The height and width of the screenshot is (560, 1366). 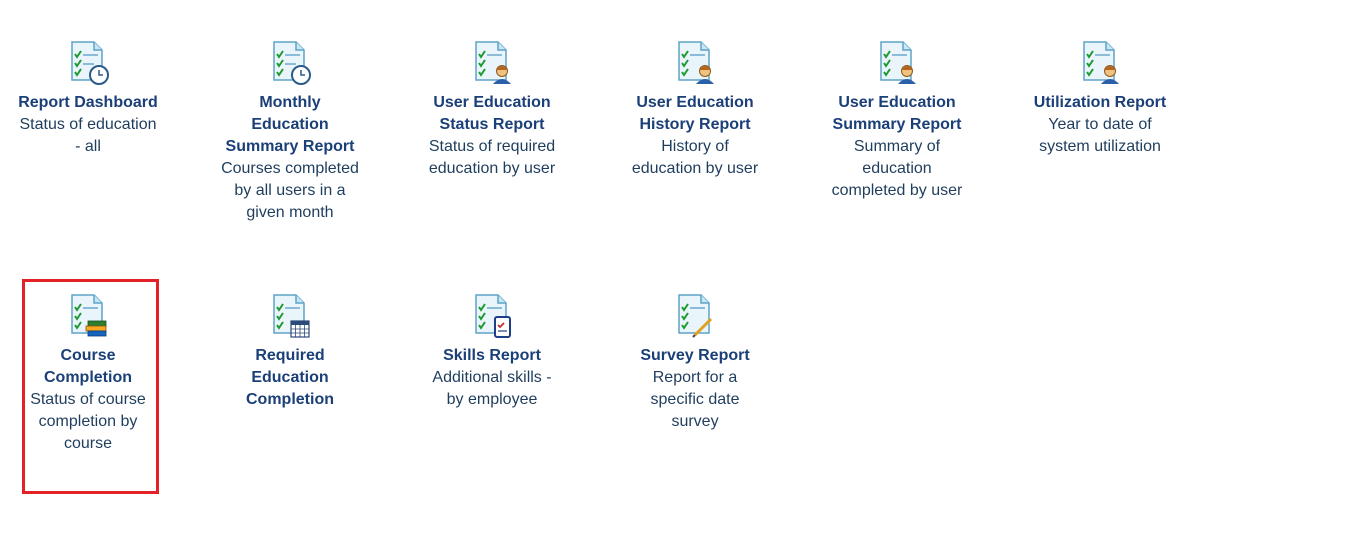 I want to click on report-title: User Education Summary Report, so click(x=897, y=114).